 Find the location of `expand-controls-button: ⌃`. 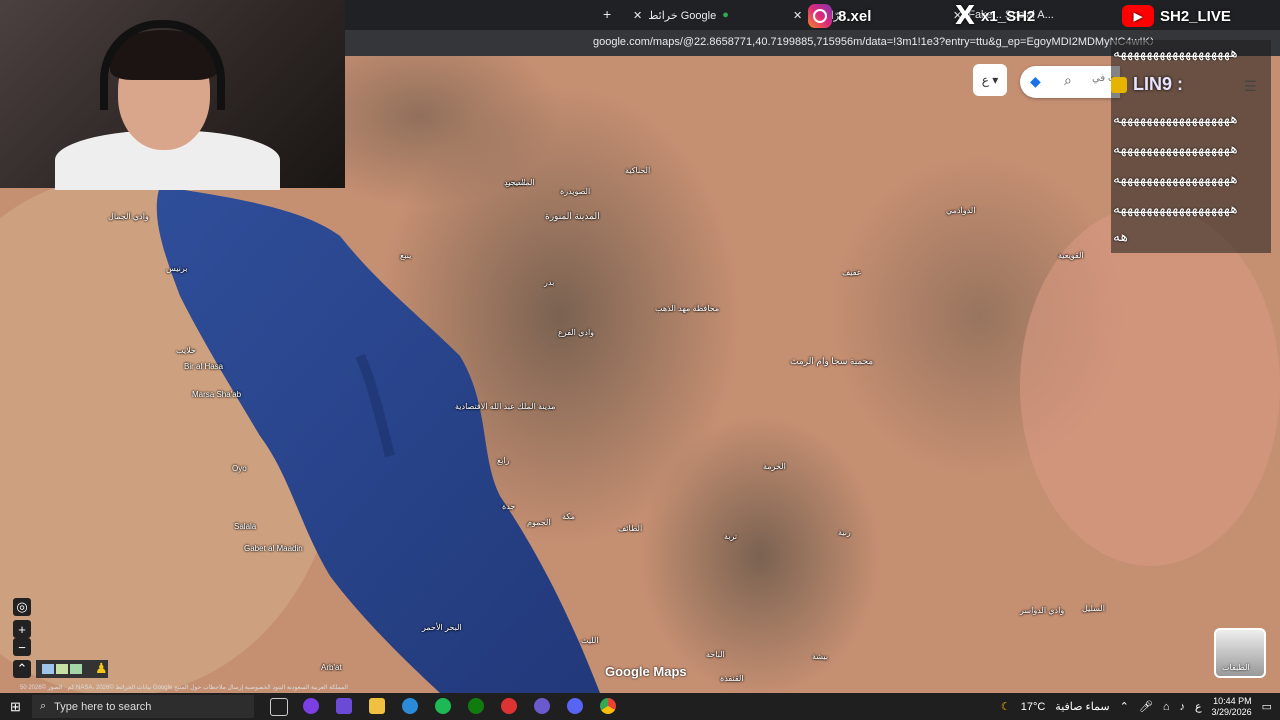

expand-controls-button: ⌃ is located at coordinates (22, 669).